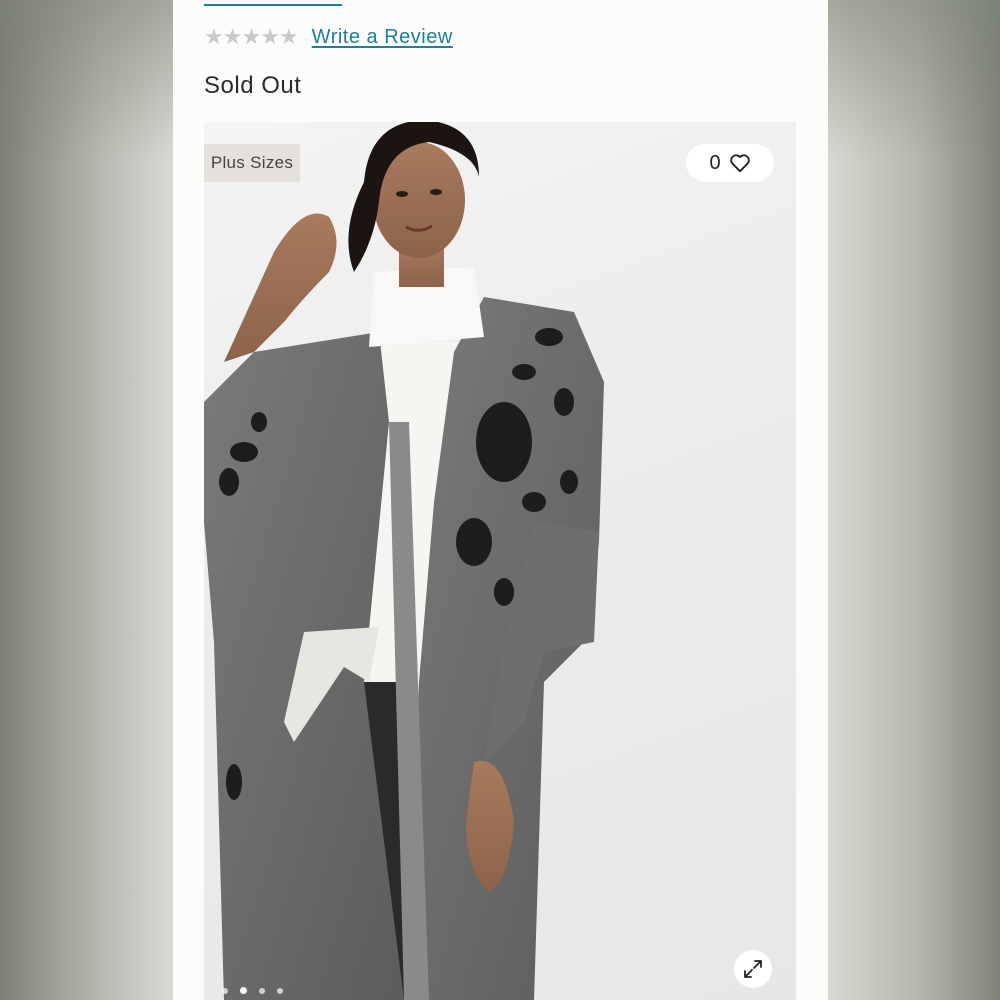  I want to click on heart-icon, so click(740, 163).